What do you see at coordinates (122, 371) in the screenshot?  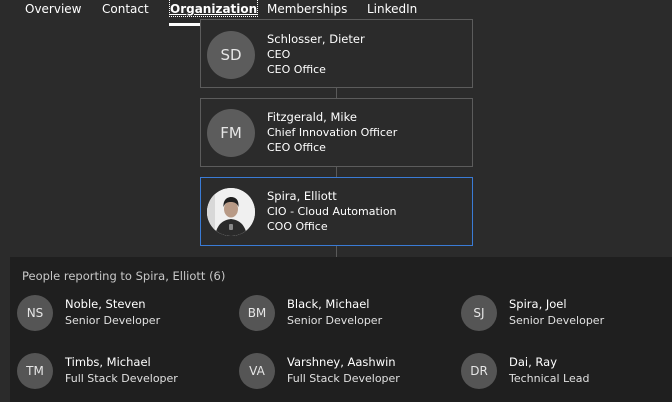 I see `direct-report-item: TM Timbs, Michael Full Stack Developer` at bounding box center [122, 371].